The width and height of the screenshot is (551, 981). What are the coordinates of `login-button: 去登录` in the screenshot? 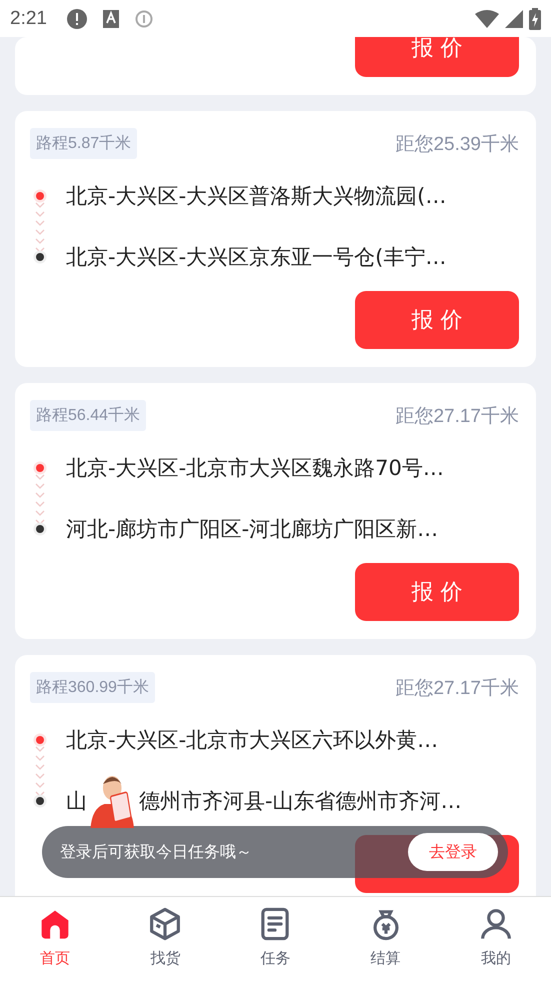 It's located at (453, 852).